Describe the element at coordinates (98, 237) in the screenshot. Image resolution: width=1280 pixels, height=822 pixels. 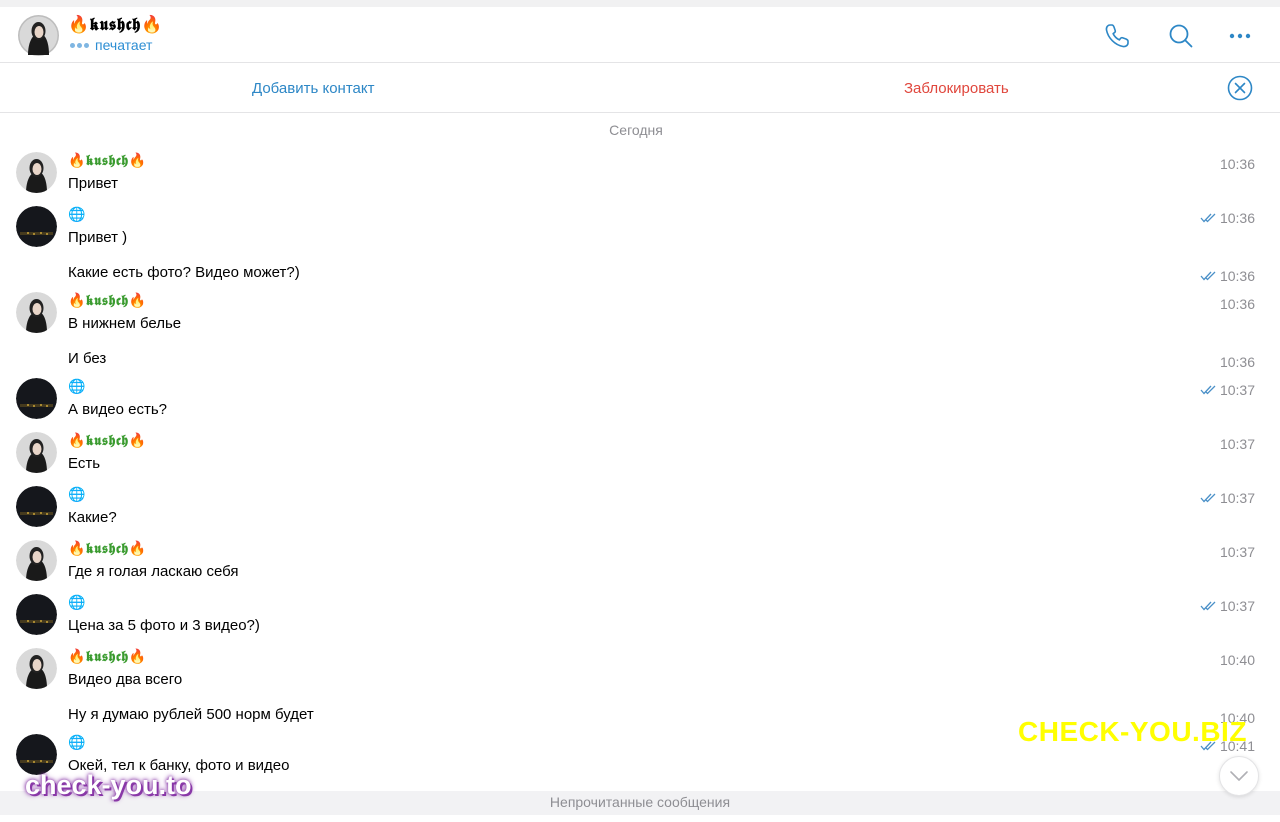
I see `message-text: Привет )` at that location.